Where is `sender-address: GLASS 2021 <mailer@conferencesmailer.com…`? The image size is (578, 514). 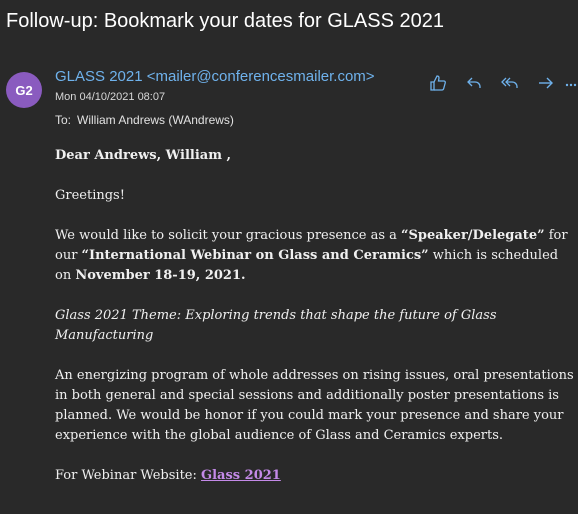 sender-address: GLASS 2021 <mailer@conferencesmailer.com… is located at coordinates (215, 76).